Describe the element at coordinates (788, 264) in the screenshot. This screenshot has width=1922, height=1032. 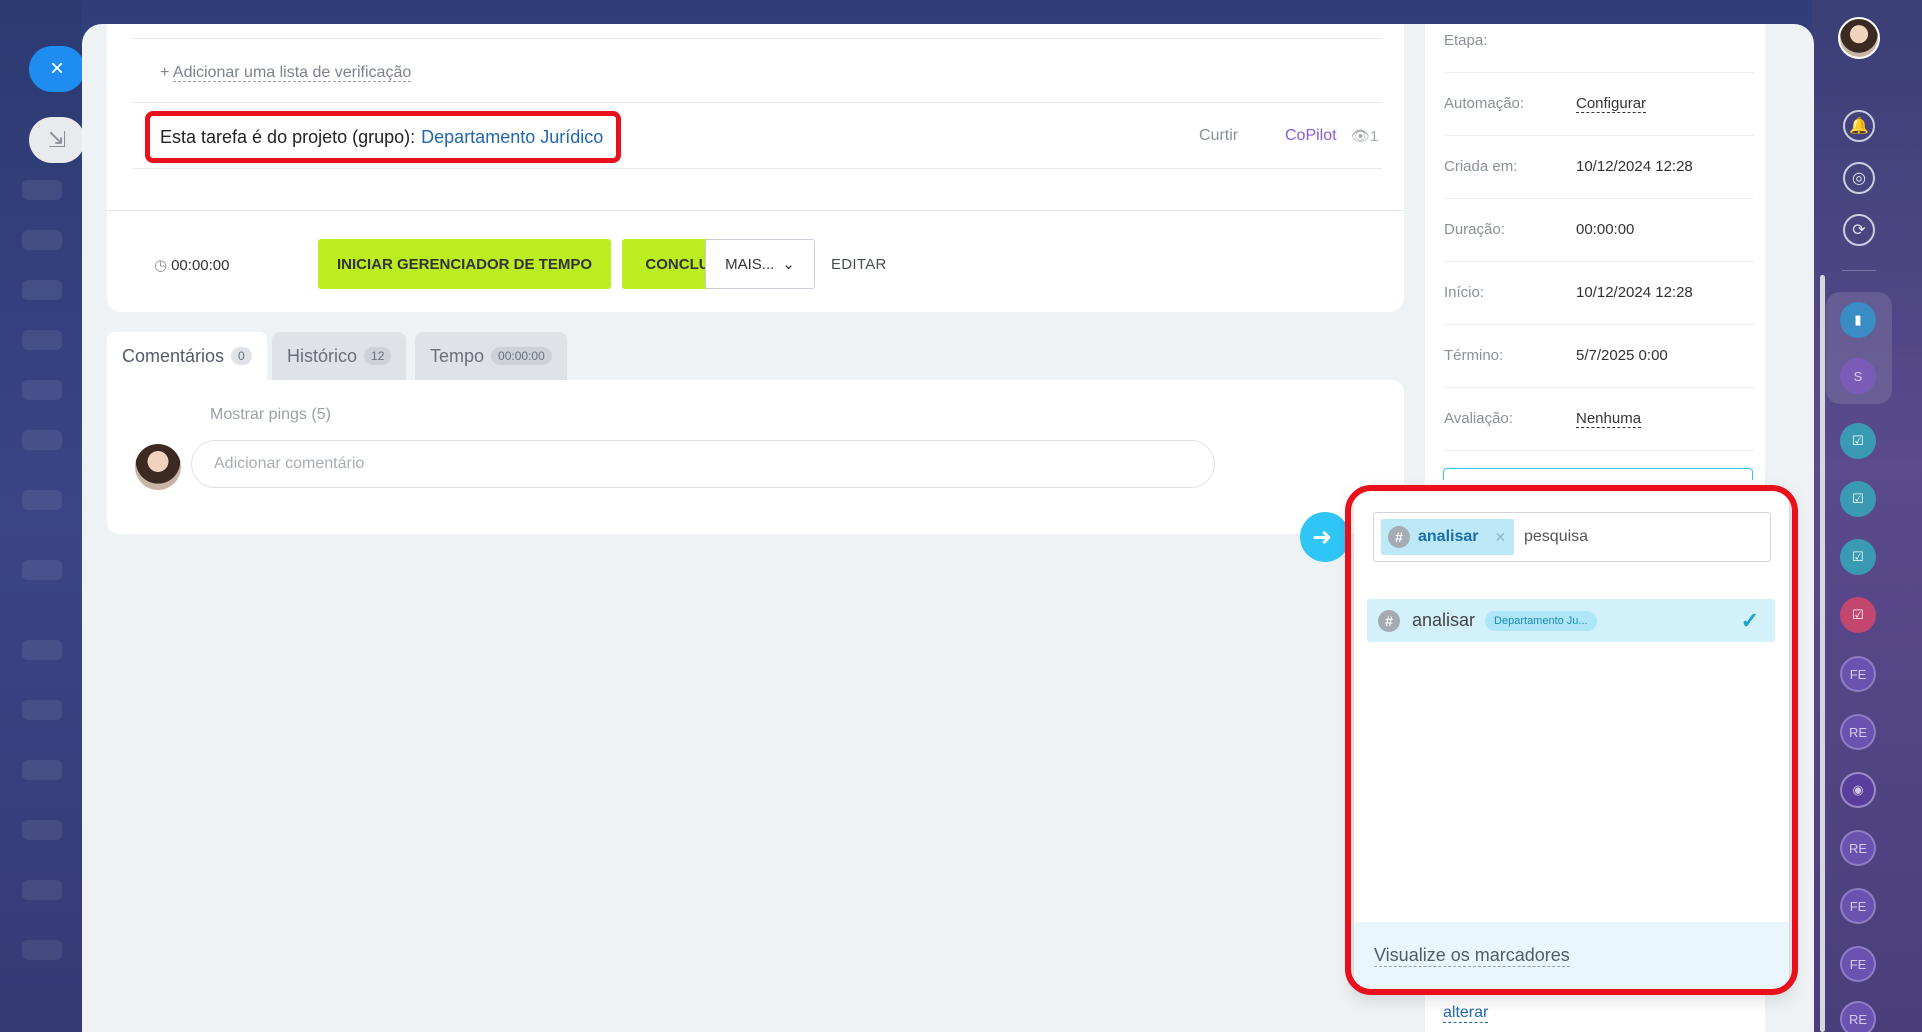
I see `chevron-down-icon: ⌄` at that location.